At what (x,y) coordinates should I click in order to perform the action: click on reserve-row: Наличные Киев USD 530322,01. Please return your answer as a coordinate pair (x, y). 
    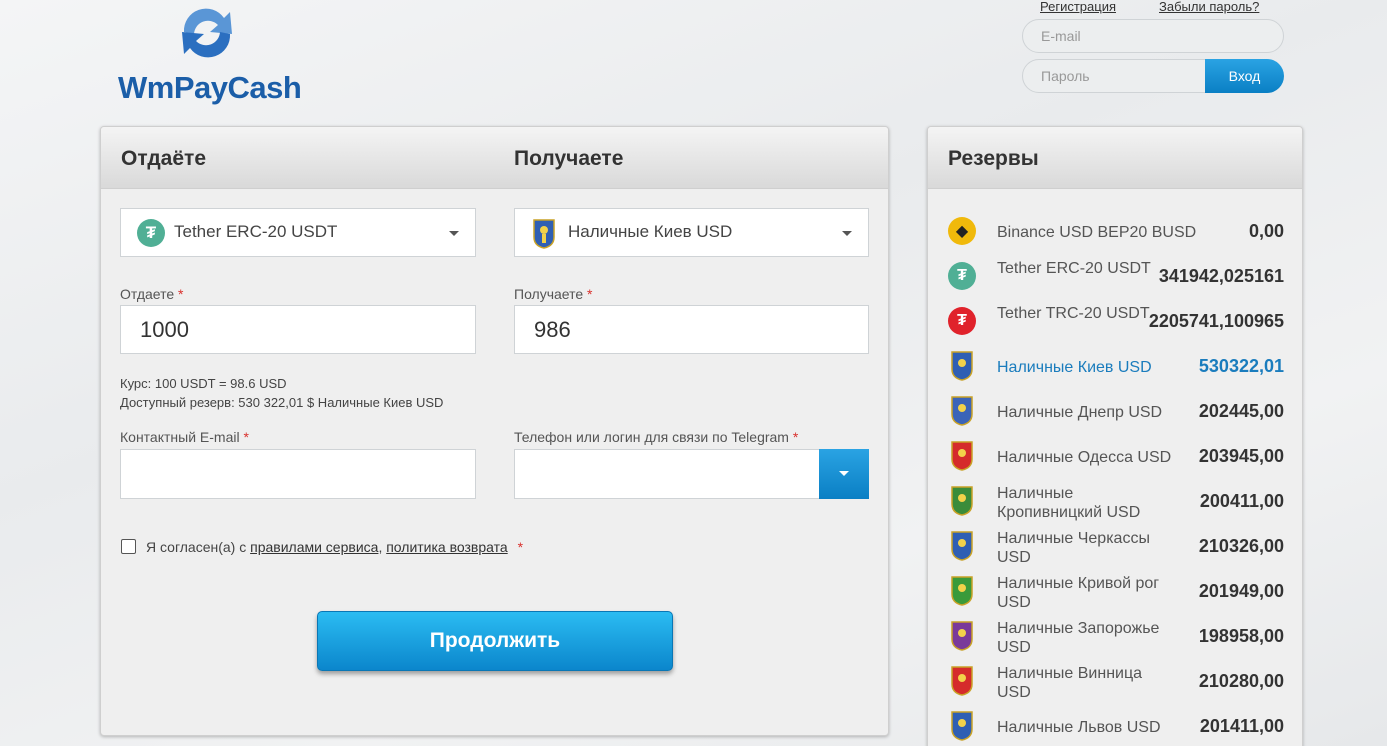
    Looking at the image, I should click on (1116, 367).